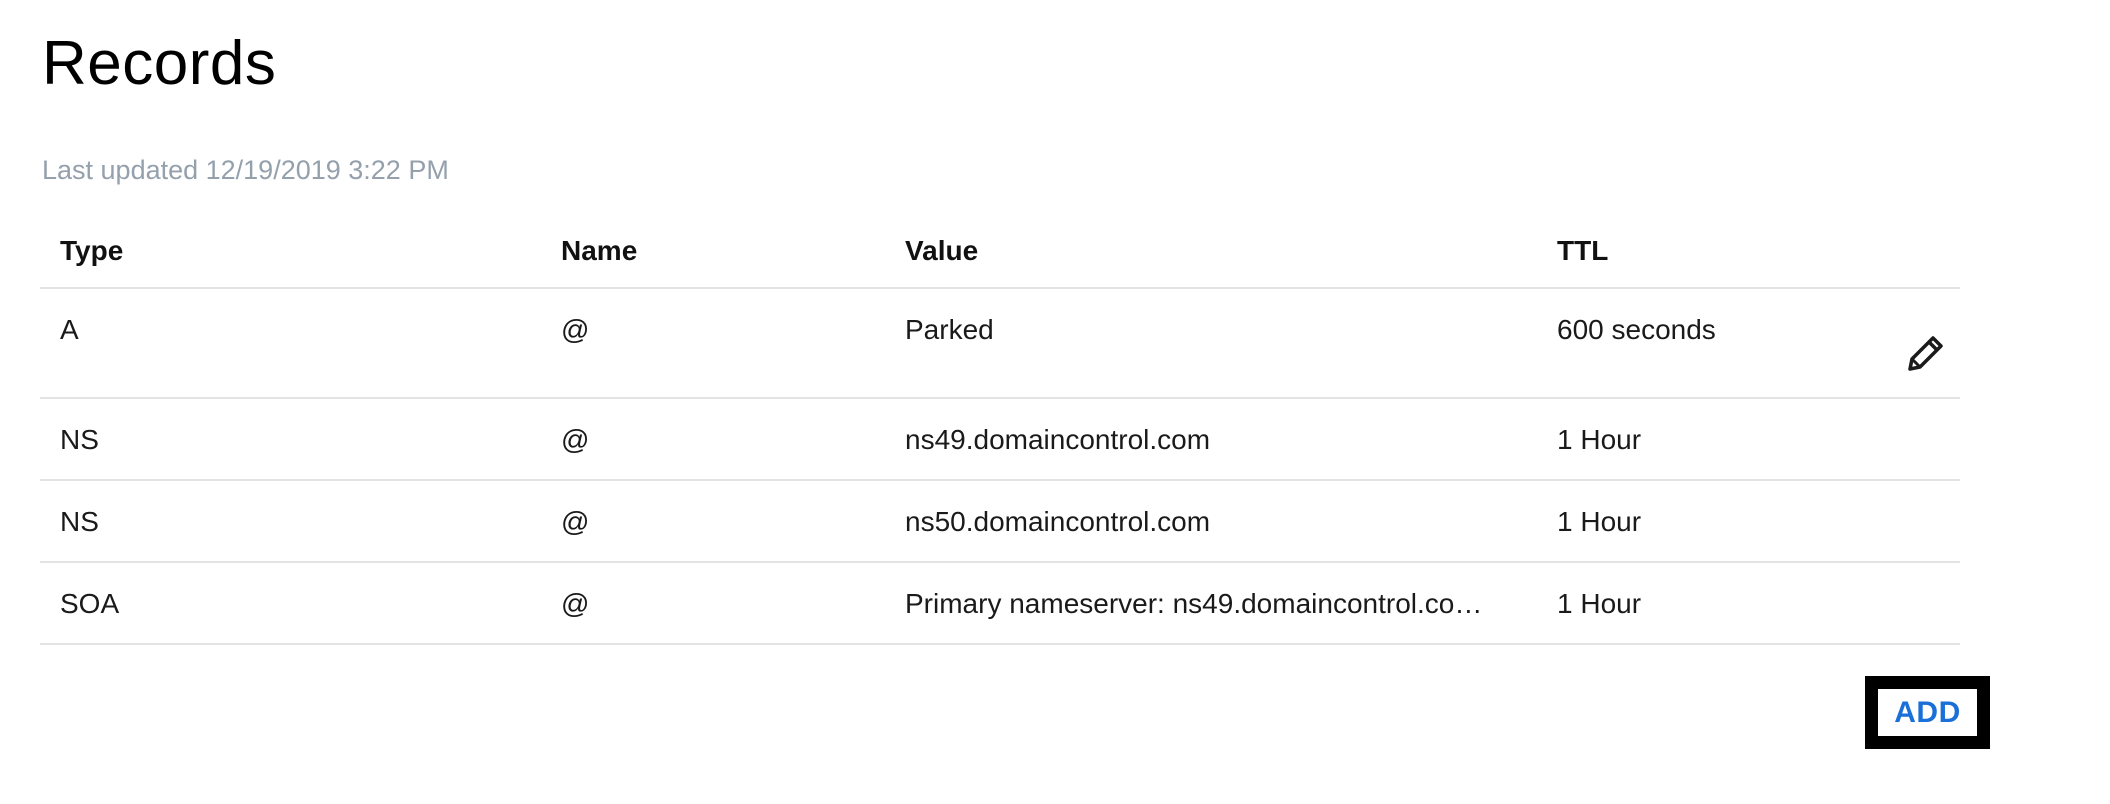 This screenshot has height=804, width=2110. Describe the element at coordinates (90, 603) in the screenshot. I see `cell-type: SOA` at that location.